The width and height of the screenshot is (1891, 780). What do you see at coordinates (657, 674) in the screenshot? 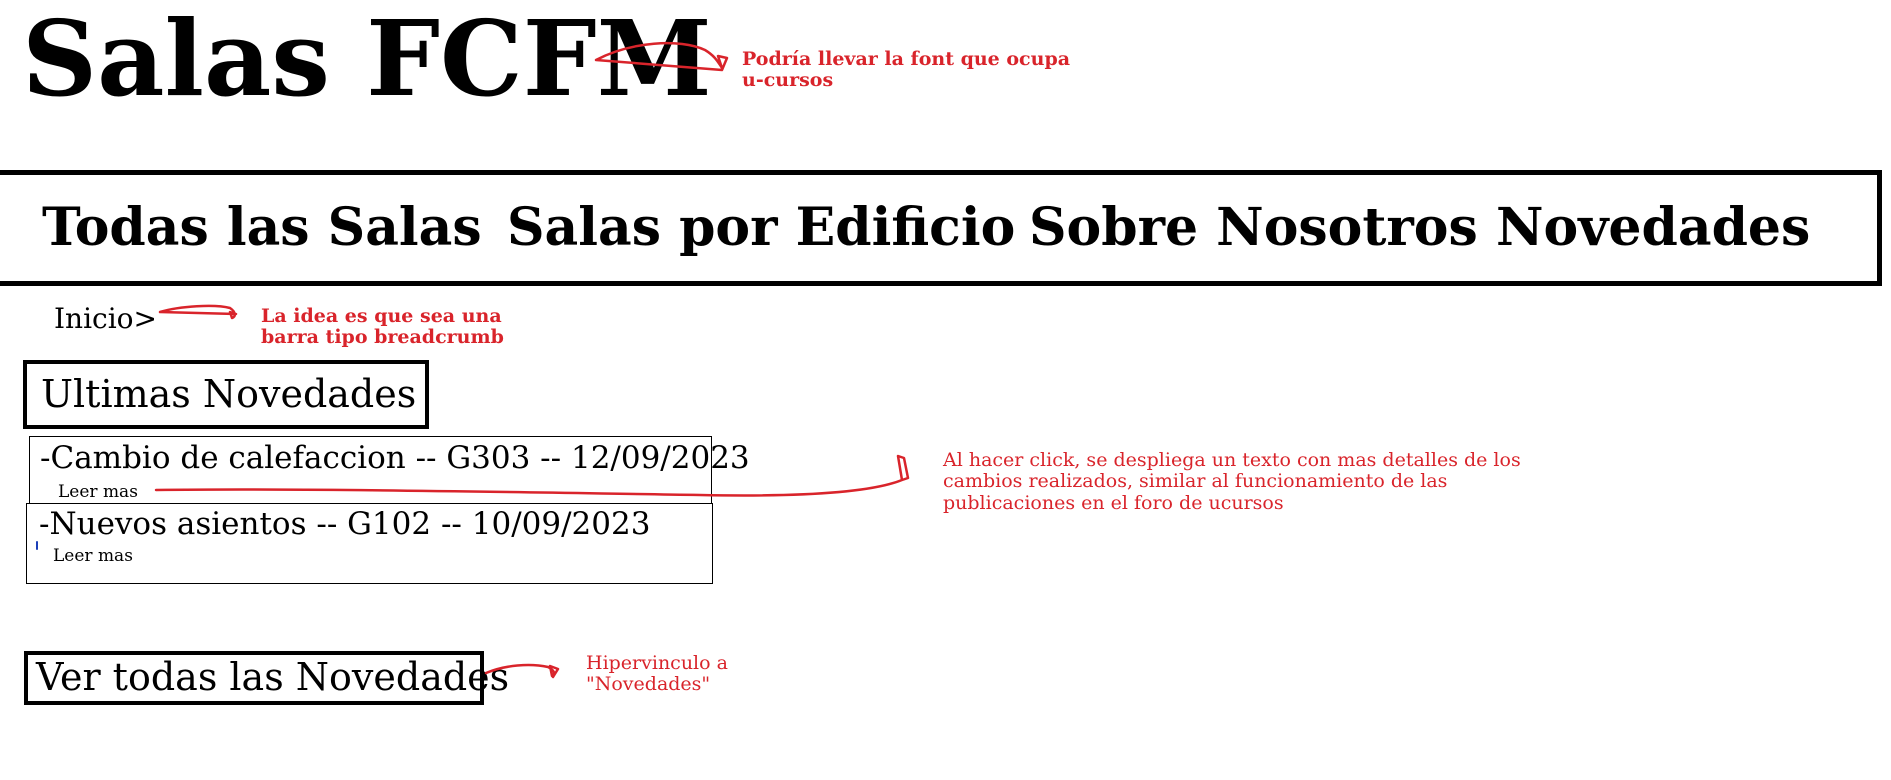
I see `annotation-link-note: Hipervinculo a "Novedades"` at bounding box center [657, 674].